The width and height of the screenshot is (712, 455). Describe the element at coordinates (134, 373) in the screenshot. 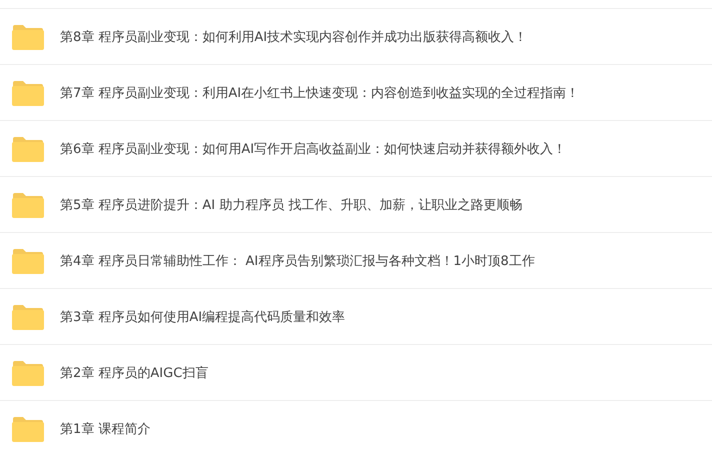

I see `folder-name: 第2章 程序员的AIGC扫盲` at that location.